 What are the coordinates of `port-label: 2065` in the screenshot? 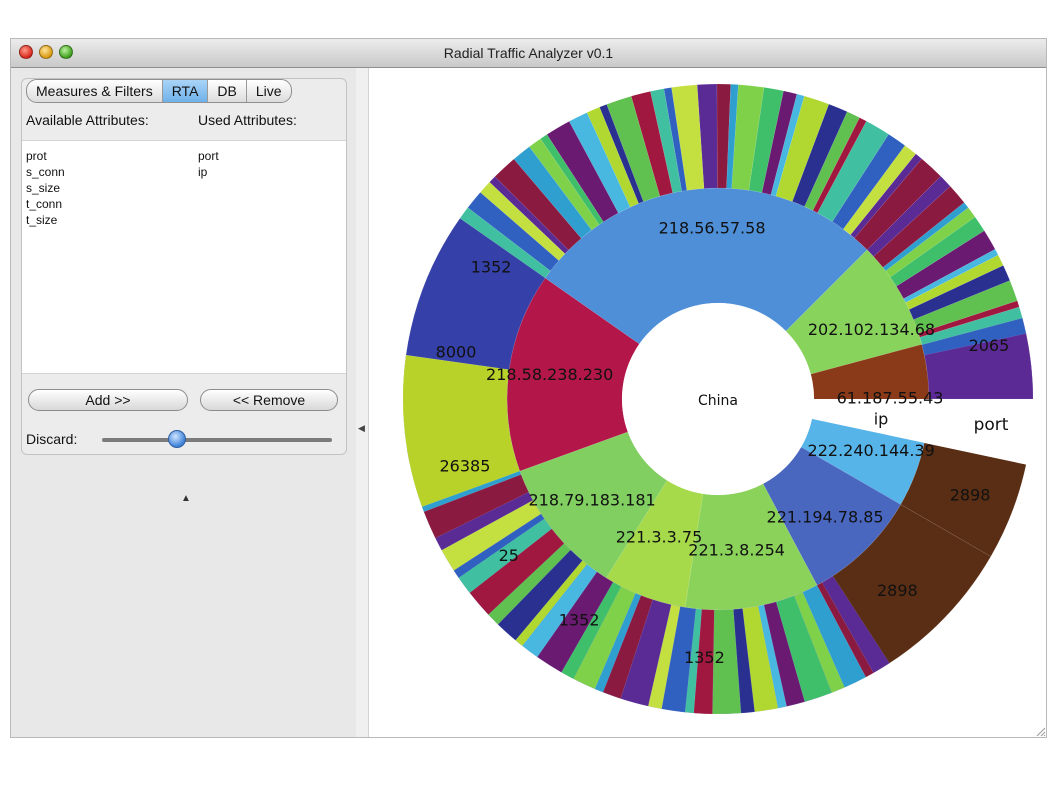 It's located at (989, 345).